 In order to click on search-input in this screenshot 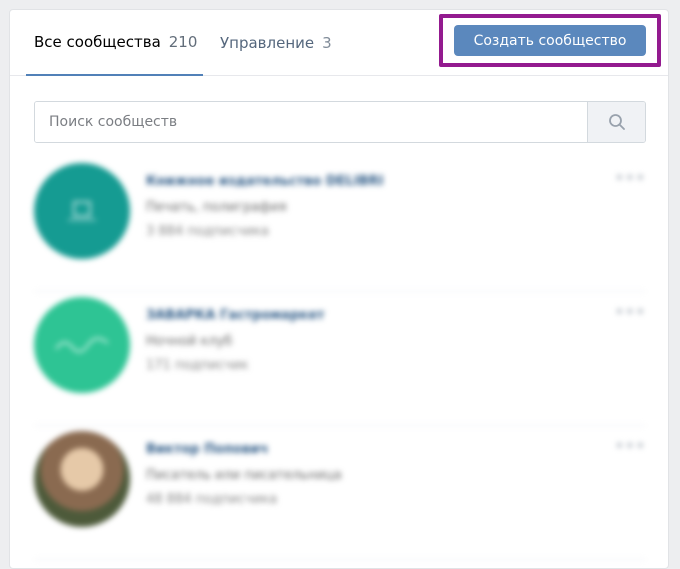, I will do `click(311, 122)`.